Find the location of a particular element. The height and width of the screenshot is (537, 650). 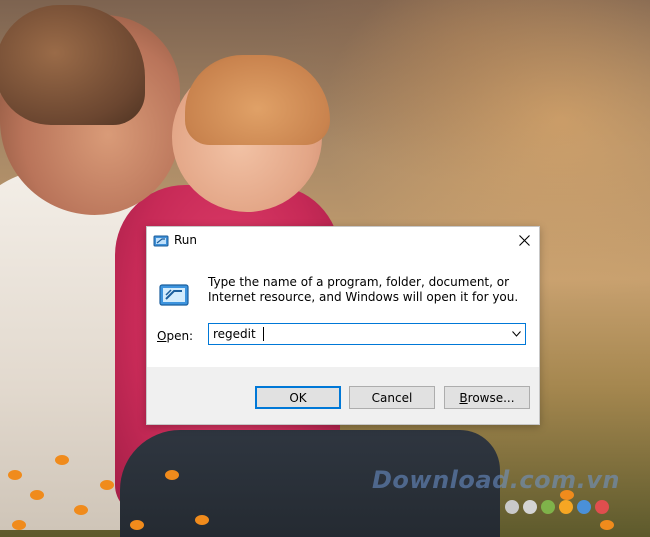

photo-girl-hair is located at coordinates (257, 100).